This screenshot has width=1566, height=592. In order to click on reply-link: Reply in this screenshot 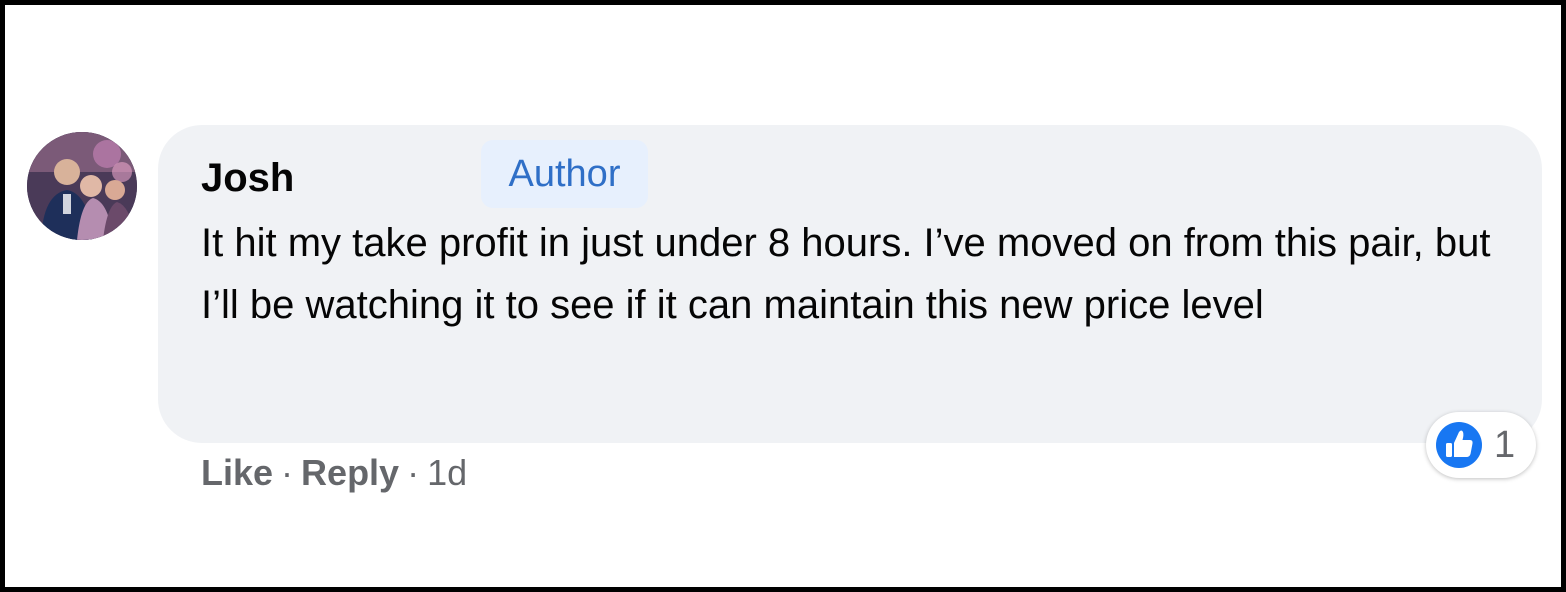, I will do `click(350, 472)`.